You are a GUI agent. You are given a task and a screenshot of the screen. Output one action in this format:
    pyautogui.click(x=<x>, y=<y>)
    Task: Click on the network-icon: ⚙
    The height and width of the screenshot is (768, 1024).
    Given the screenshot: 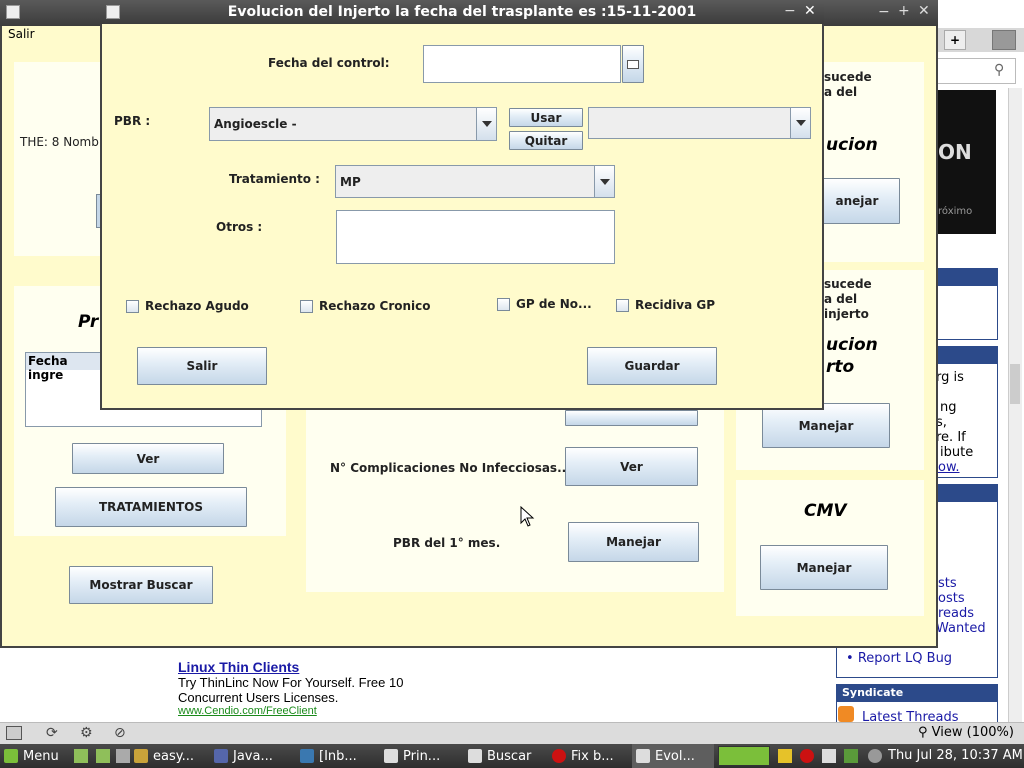 What is the action you would take?
    pyautogui.click(x=86, y=733)
    